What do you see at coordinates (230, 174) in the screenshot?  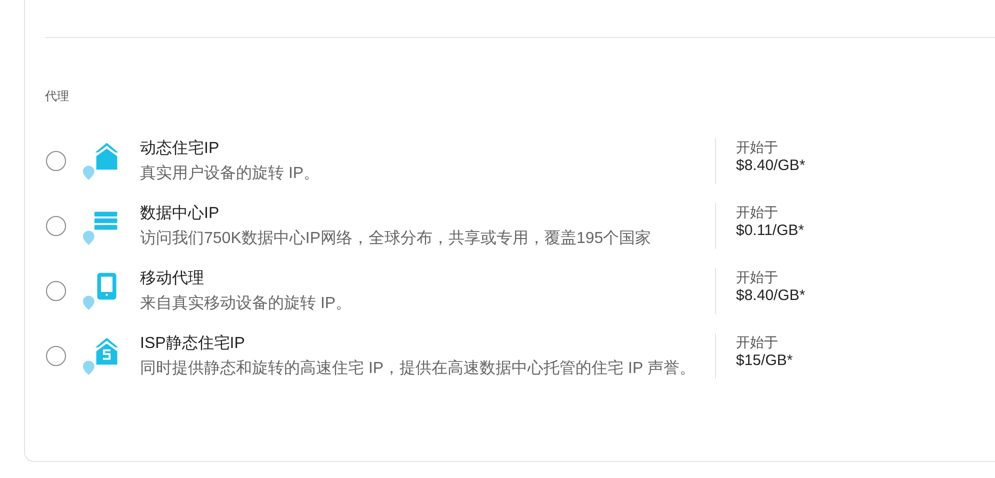 I see `option-description: 真实用户设备的旋转 IP。` at bounding box center [230, 174].